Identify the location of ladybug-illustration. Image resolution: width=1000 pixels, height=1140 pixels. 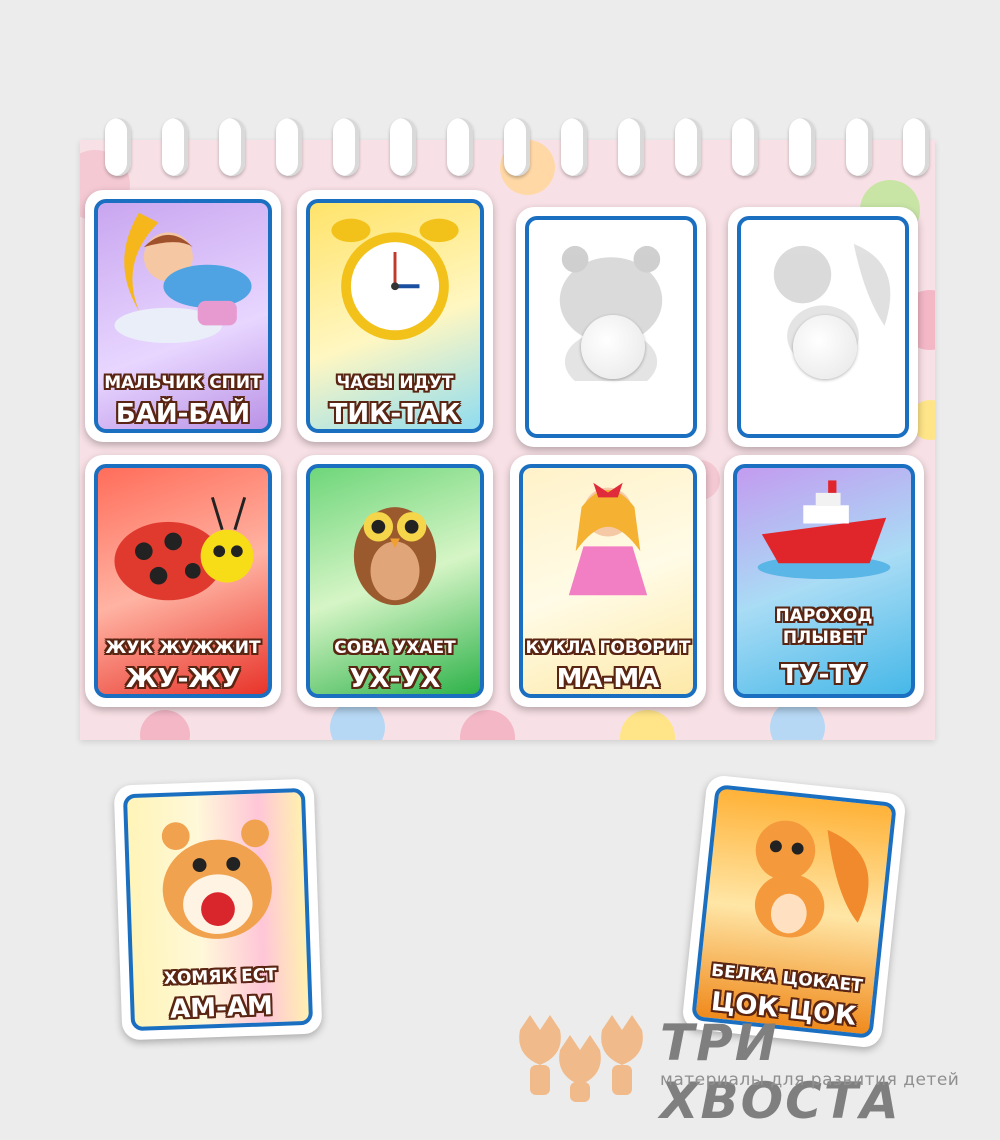
(184, 548).